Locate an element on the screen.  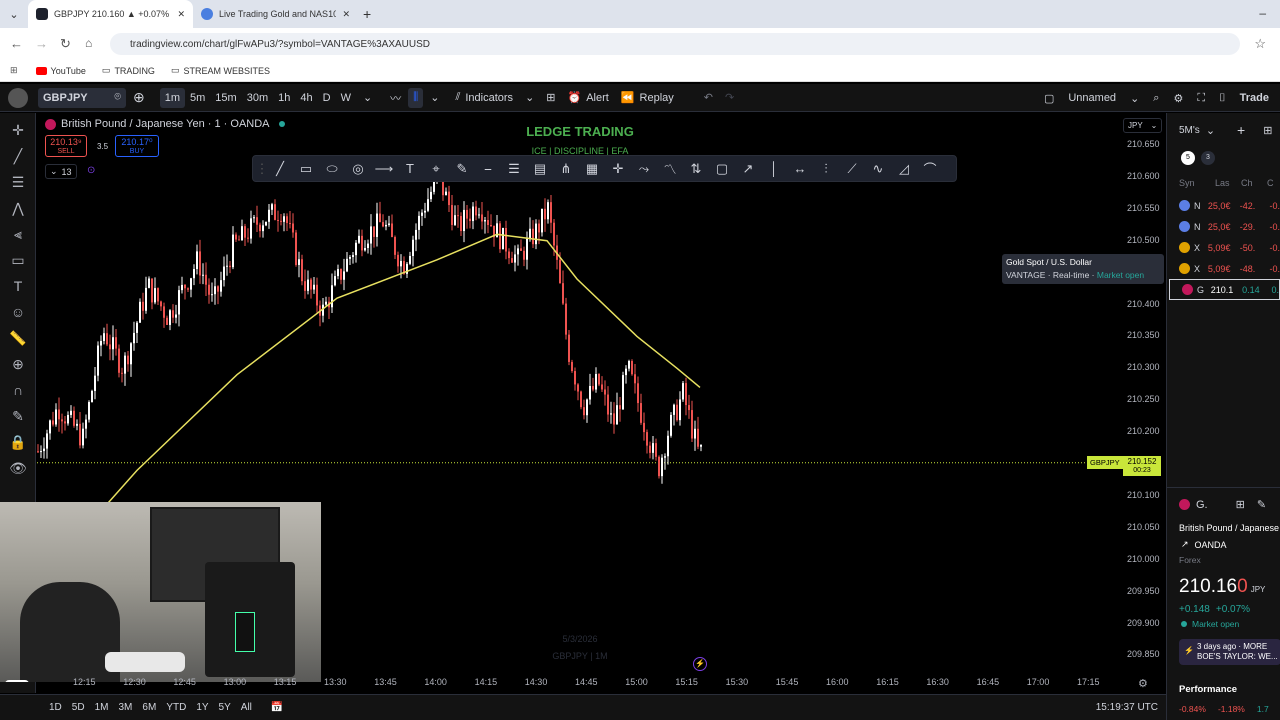
symbol-search-button: GBPJPY ⌾ is located at coordinates (82, 97).